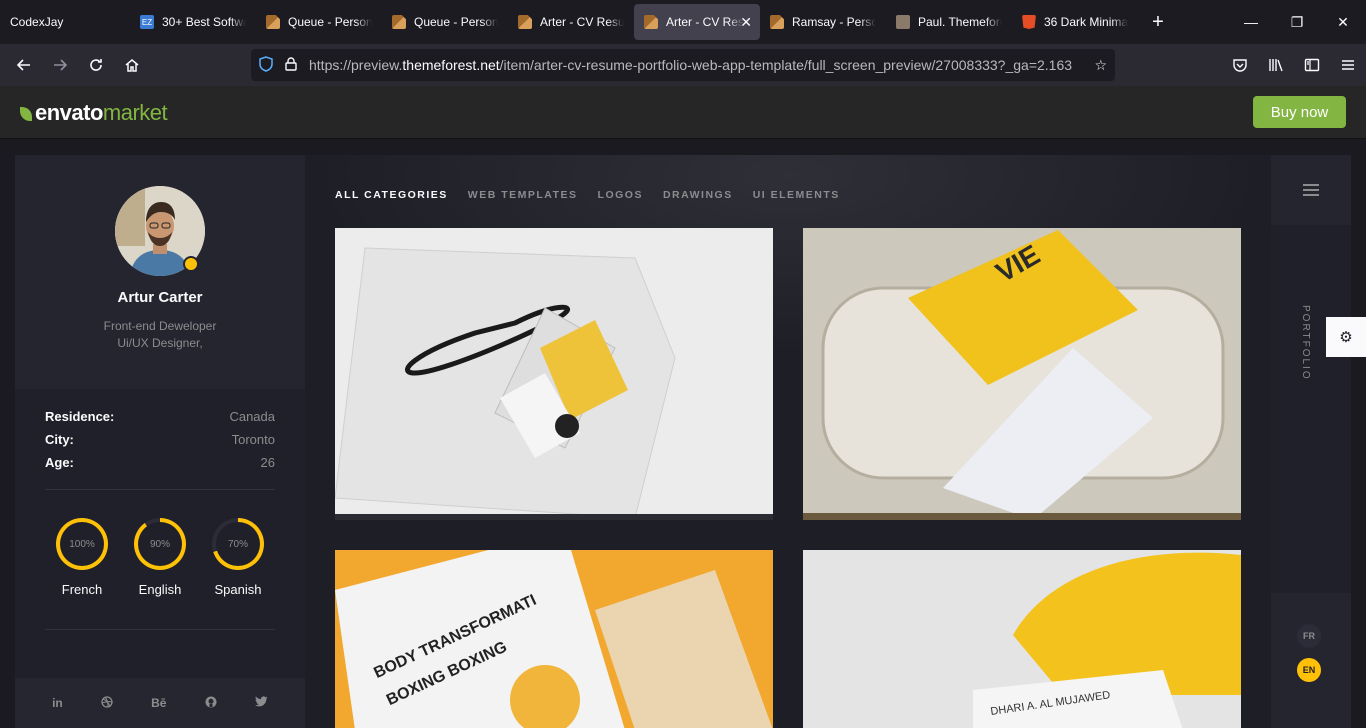 The image size is (1366, 728). Describe the element at coordinates (1309, 670) in the screenshot. I see `lang-en-button: EN` at that location.